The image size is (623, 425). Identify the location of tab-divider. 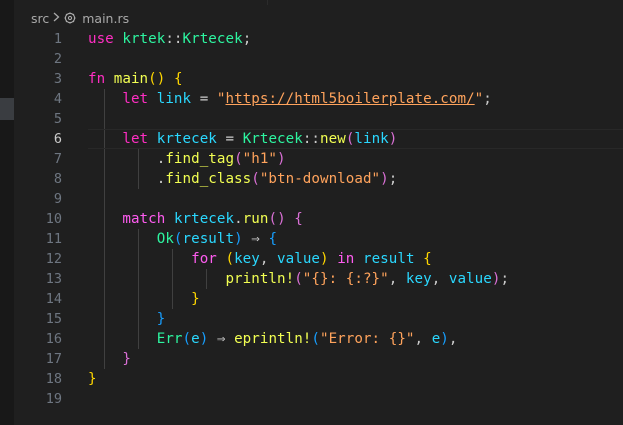
(267, 2).